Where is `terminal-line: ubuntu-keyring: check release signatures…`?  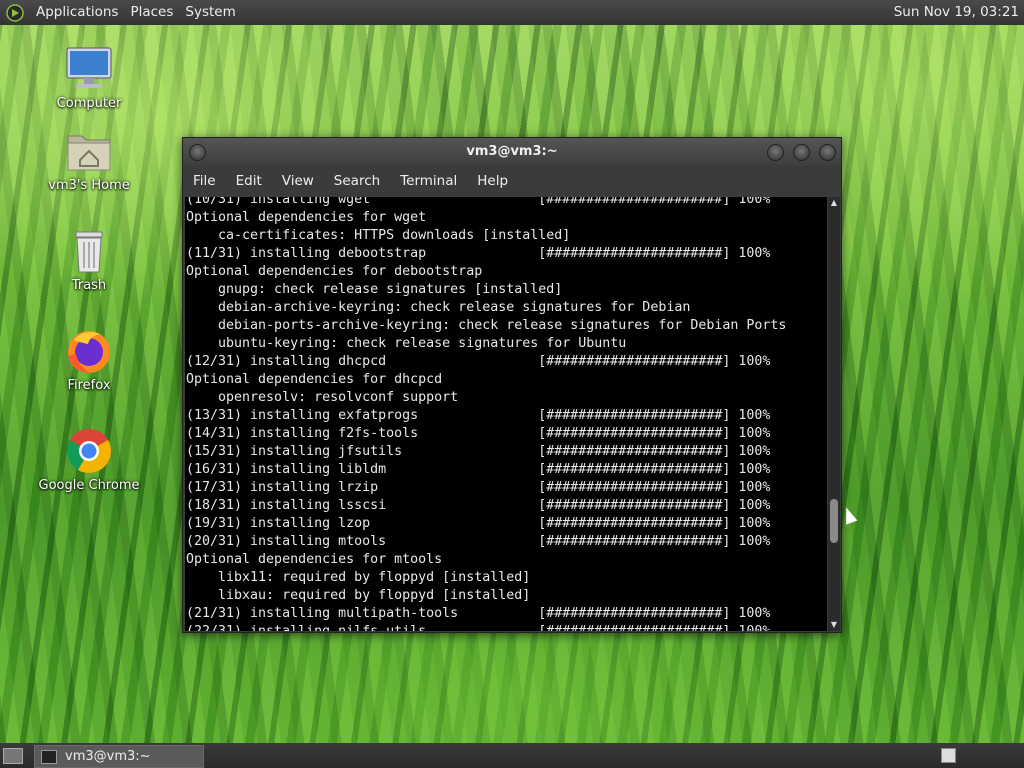 terminal-line: ubuntu-keyring: check release signatures… is located at coordinates (406, 343).